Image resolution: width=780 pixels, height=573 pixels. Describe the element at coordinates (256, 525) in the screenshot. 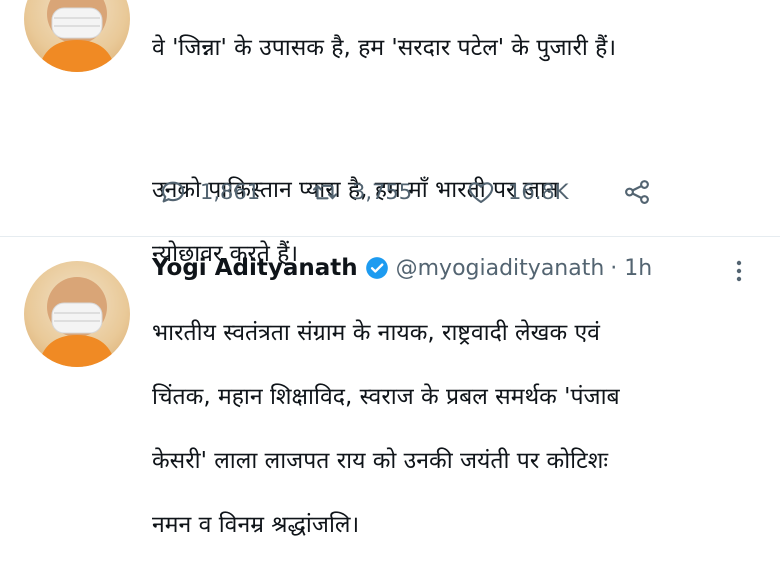

I see `tweet-line: नमन व विनम्र श्रद्धांजलि।` at that location.